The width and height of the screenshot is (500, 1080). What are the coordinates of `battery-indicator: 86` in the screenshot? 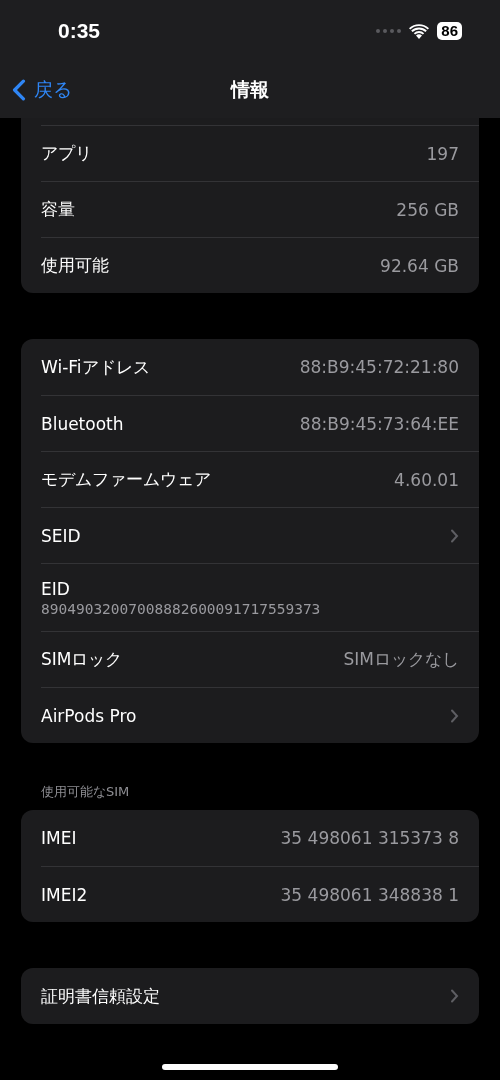 It's located at (449, 31).